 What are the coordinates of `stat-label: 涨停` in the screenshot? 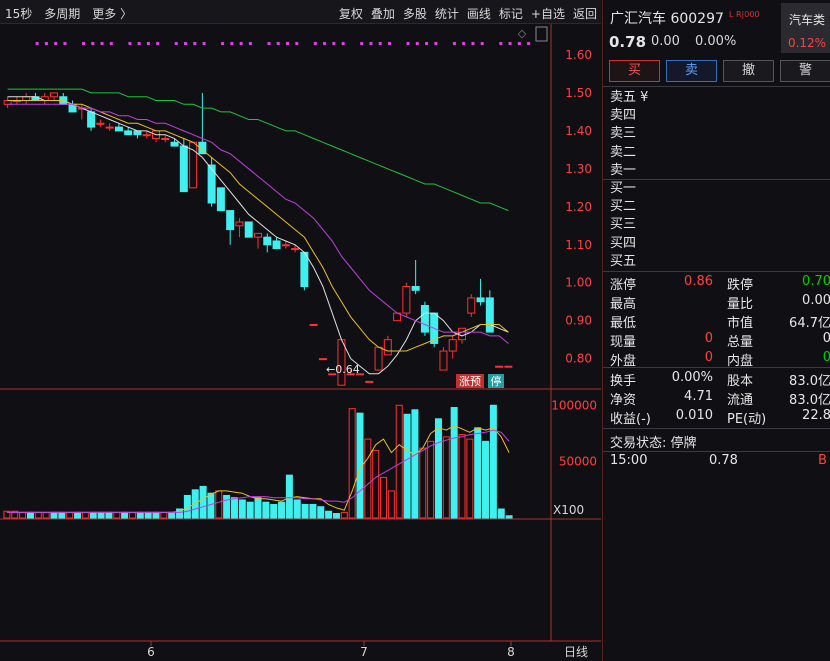 It's located at (623, 285).